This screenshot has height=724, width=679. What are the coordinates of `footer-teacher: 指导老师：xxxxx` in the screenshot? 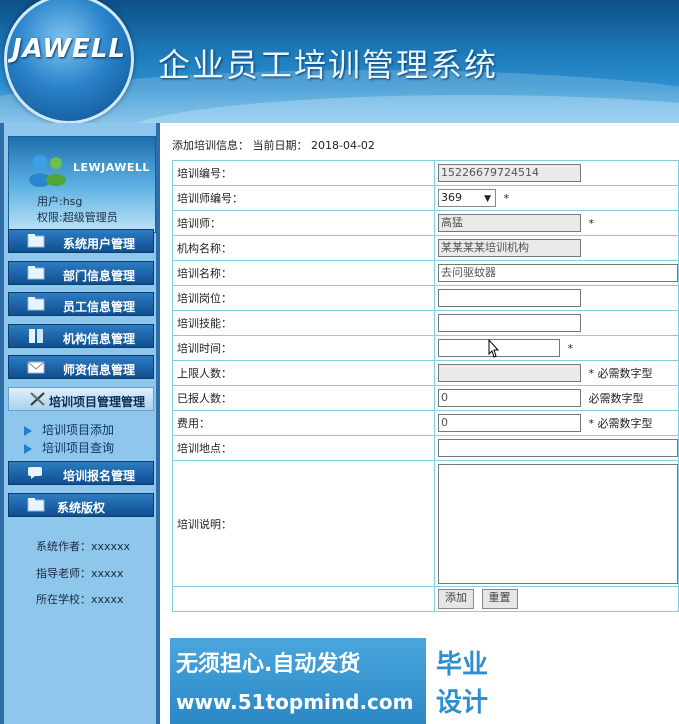 It's located at (80, 573).